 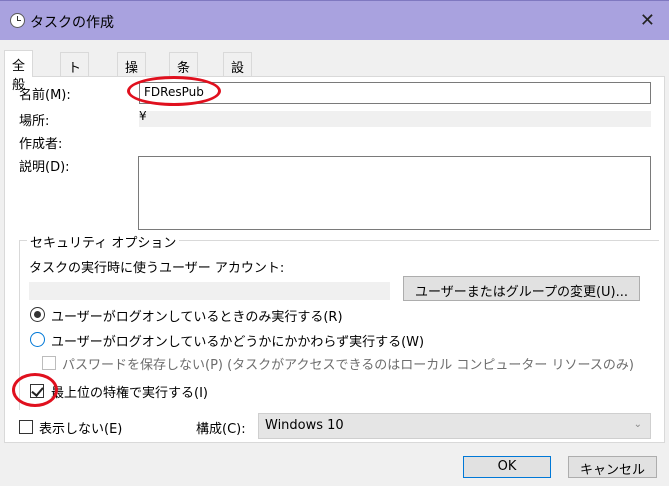 What do you see at coordinates (143, 116) in the screenshot?
I see `location-value: ¥` at bounding box center [143, 116].